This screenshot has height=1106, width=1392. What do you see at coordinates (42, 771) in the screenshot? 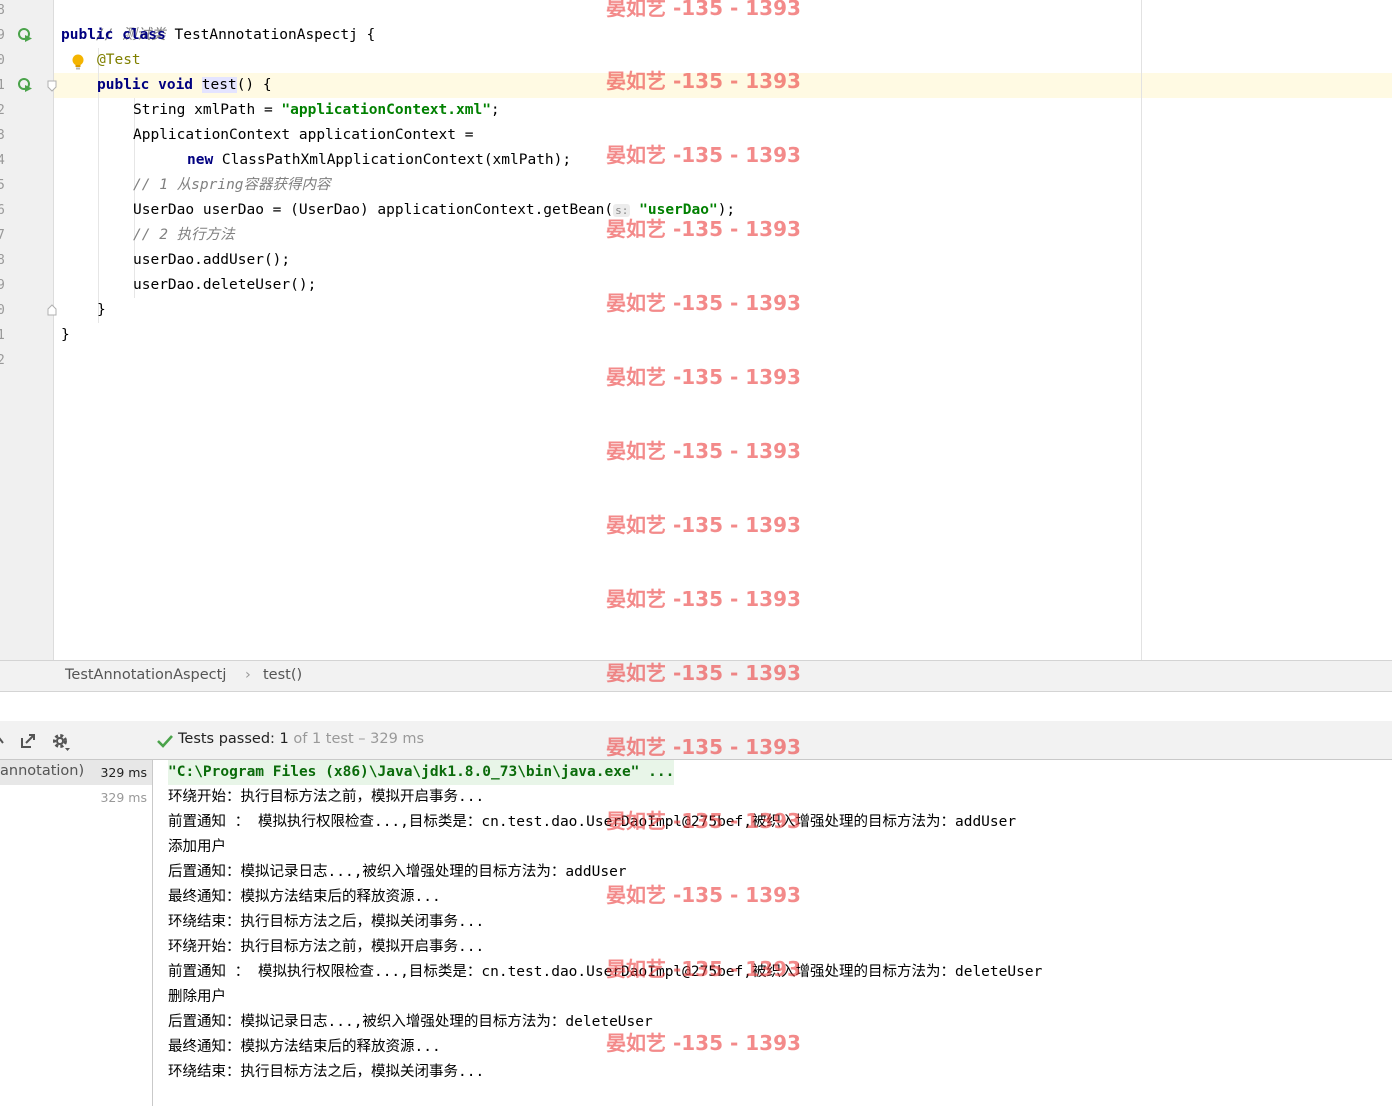
I see `tree-row-label: annotation)` at bounding box center [42, 771].